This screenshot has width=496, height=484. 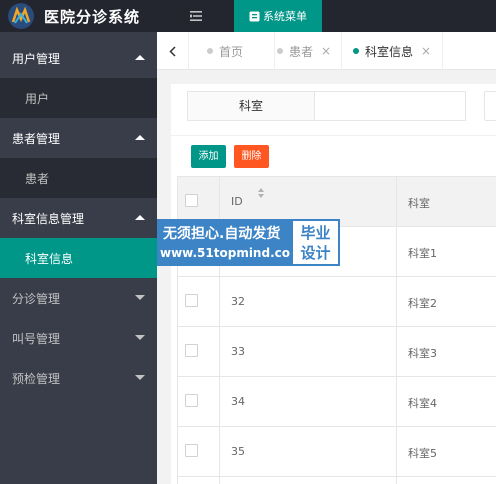 I want to click on sort-icon, so click(x=261, y=193).